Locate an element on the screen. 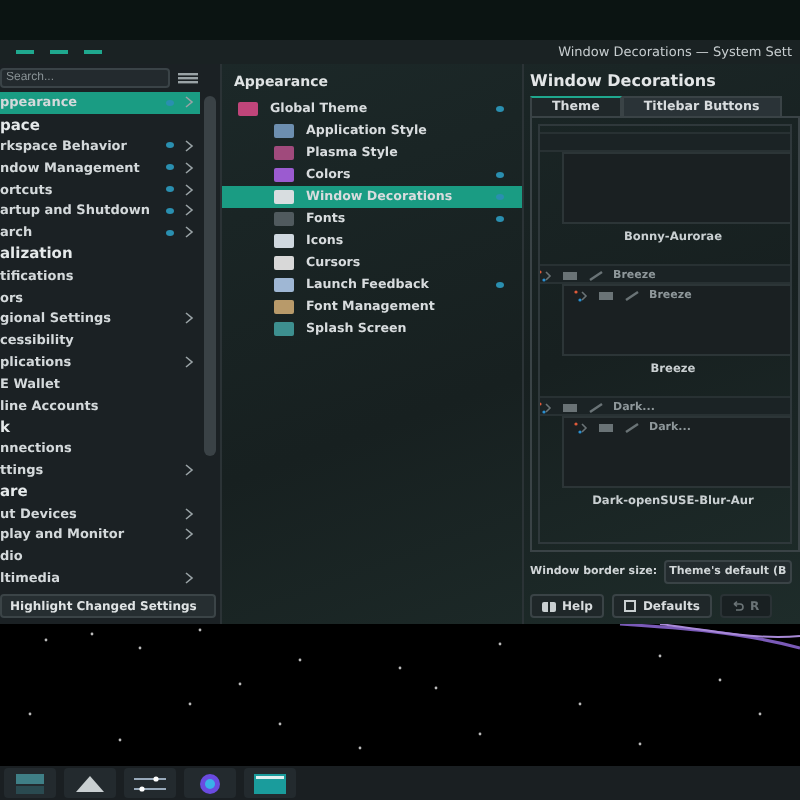 The height and width of the screenshot is (800, 800). window-icon is located at coordinates (270, 783).